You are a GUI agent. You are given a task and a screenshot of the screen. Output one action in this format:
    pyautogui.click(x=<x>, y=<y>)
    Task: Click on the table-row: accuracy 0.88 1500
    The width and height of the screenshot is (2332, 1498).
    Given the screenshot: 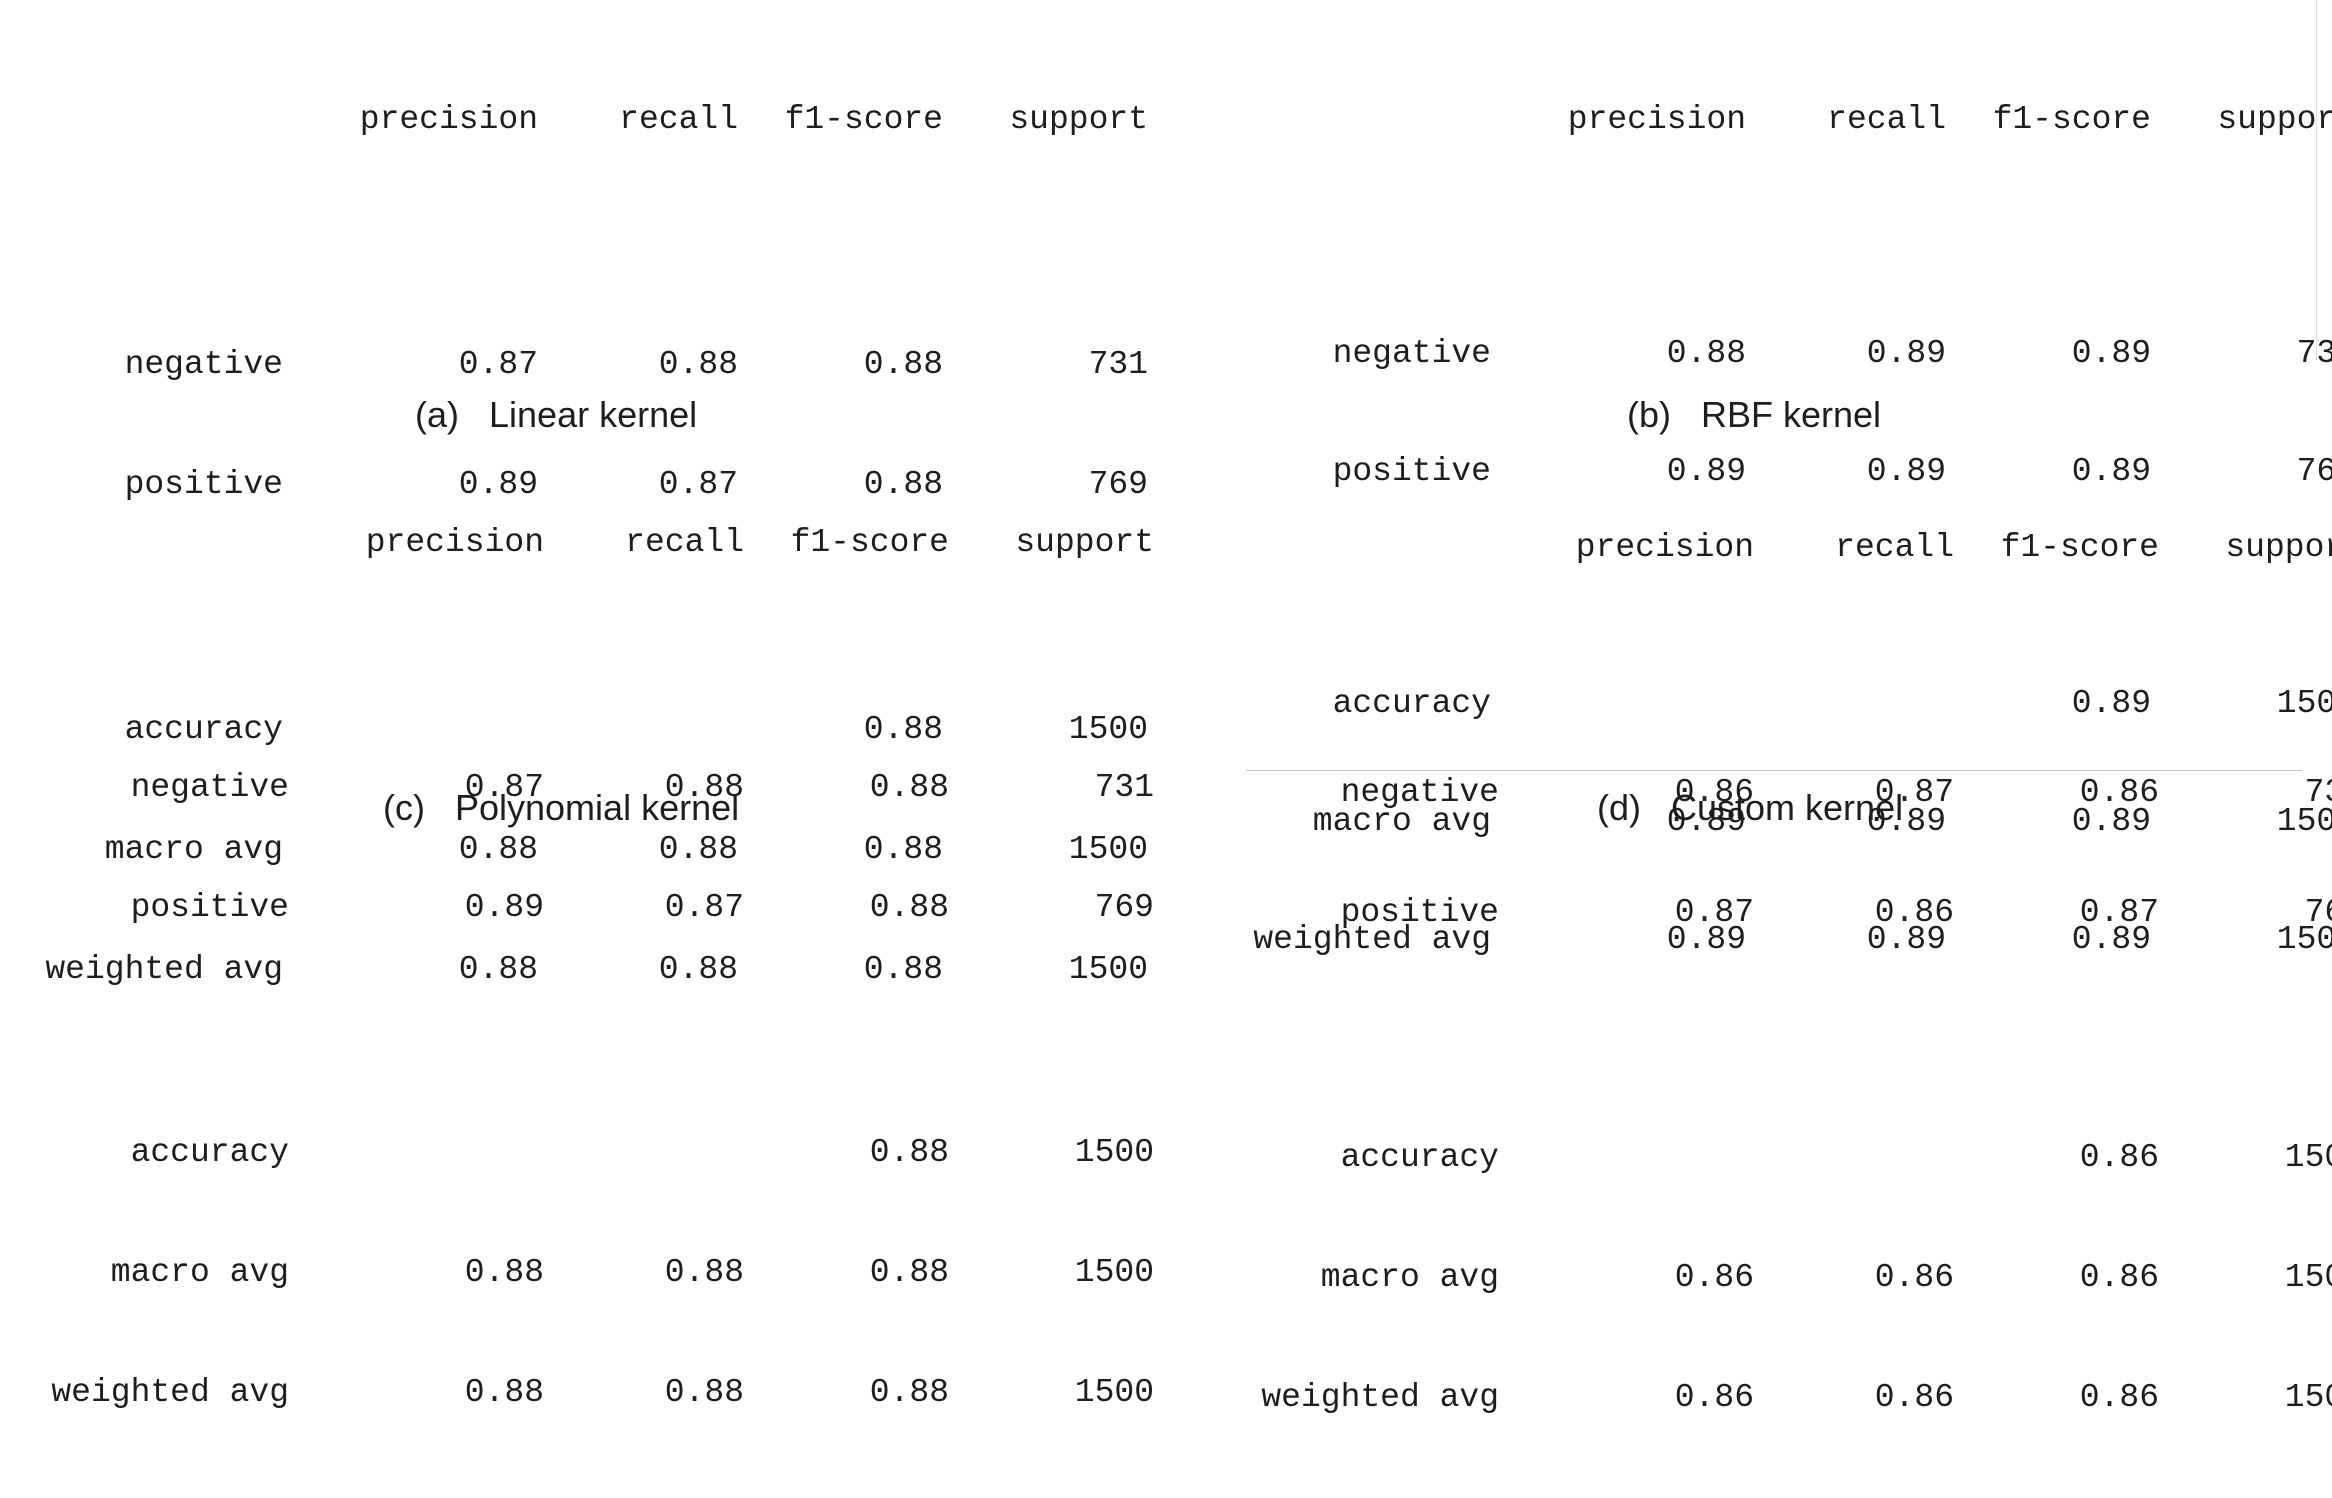 What is the action you would take?
    pyautogui.click(x=594, y=1153)
    